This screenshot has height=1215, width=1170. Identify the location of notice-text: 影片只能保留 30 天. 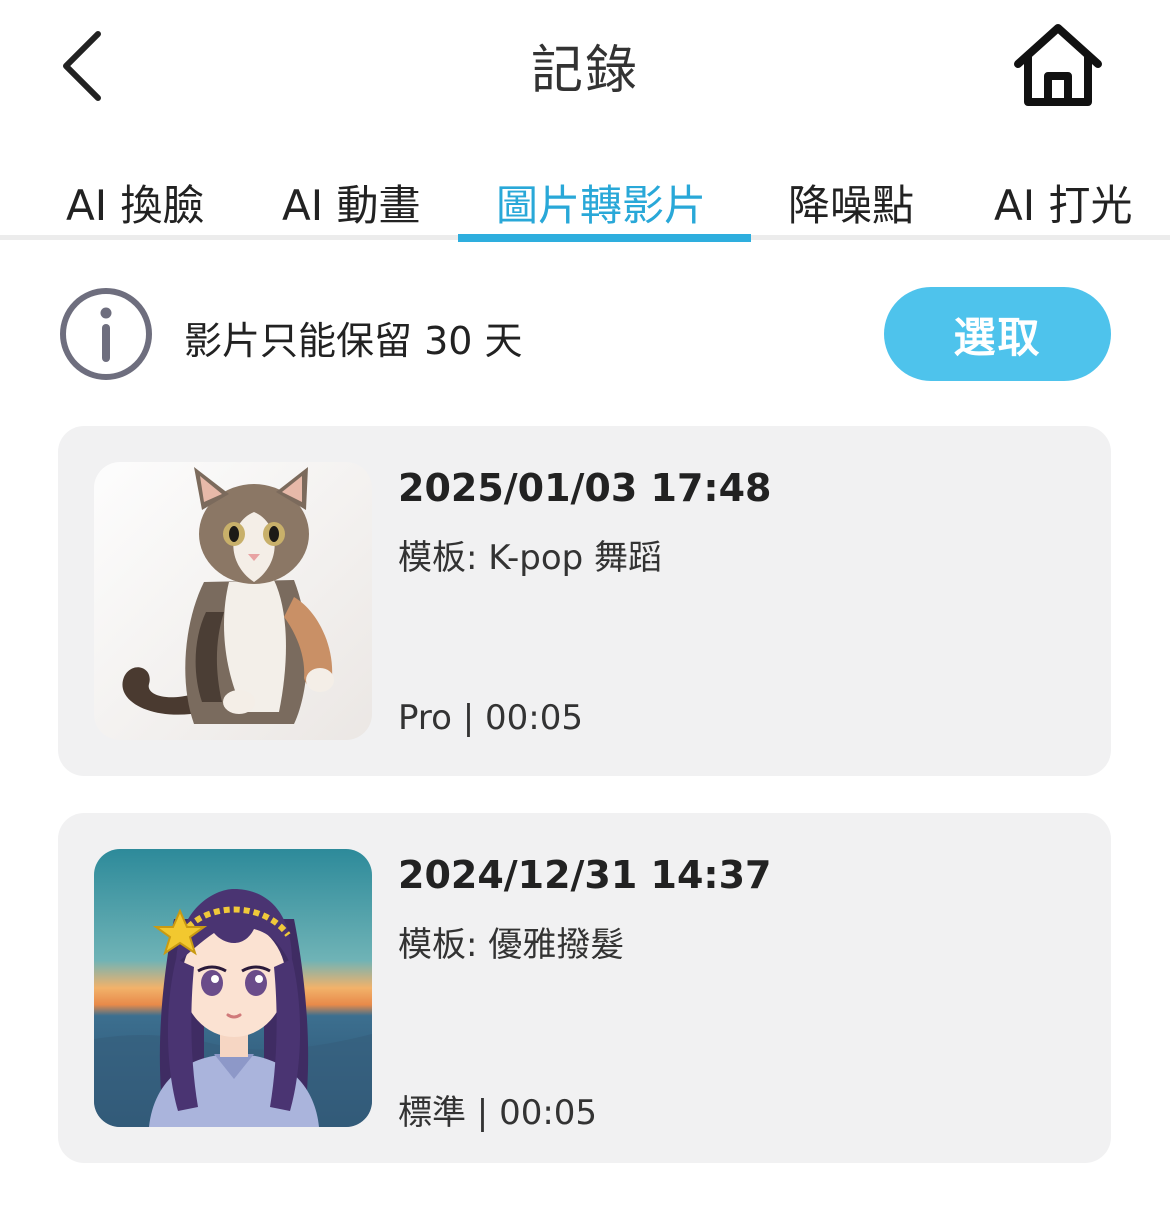
(353, 341).